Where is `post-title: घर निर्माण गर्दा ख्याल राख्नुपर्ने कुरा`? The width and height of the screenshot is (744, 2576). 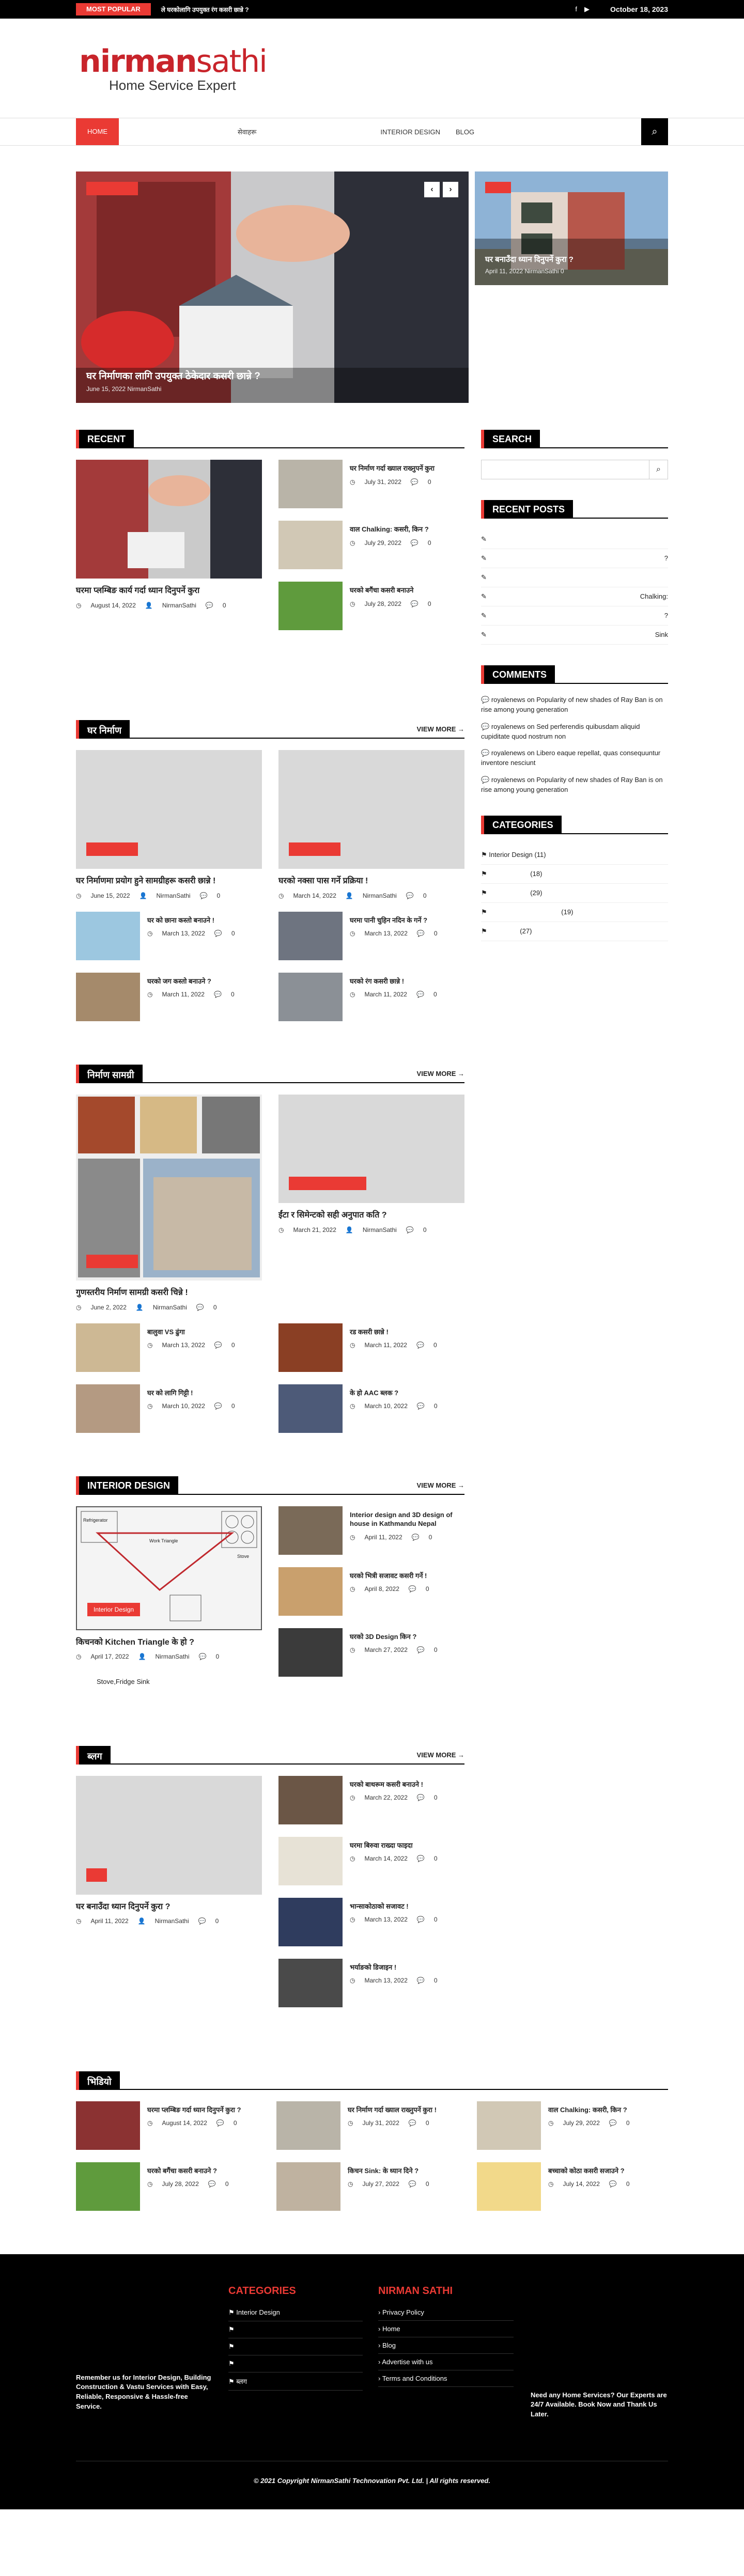
post-title: घर निर्माण गर्दा ख्याल राख्नुपर्ने कुरा is located at coordinates (393, 469).